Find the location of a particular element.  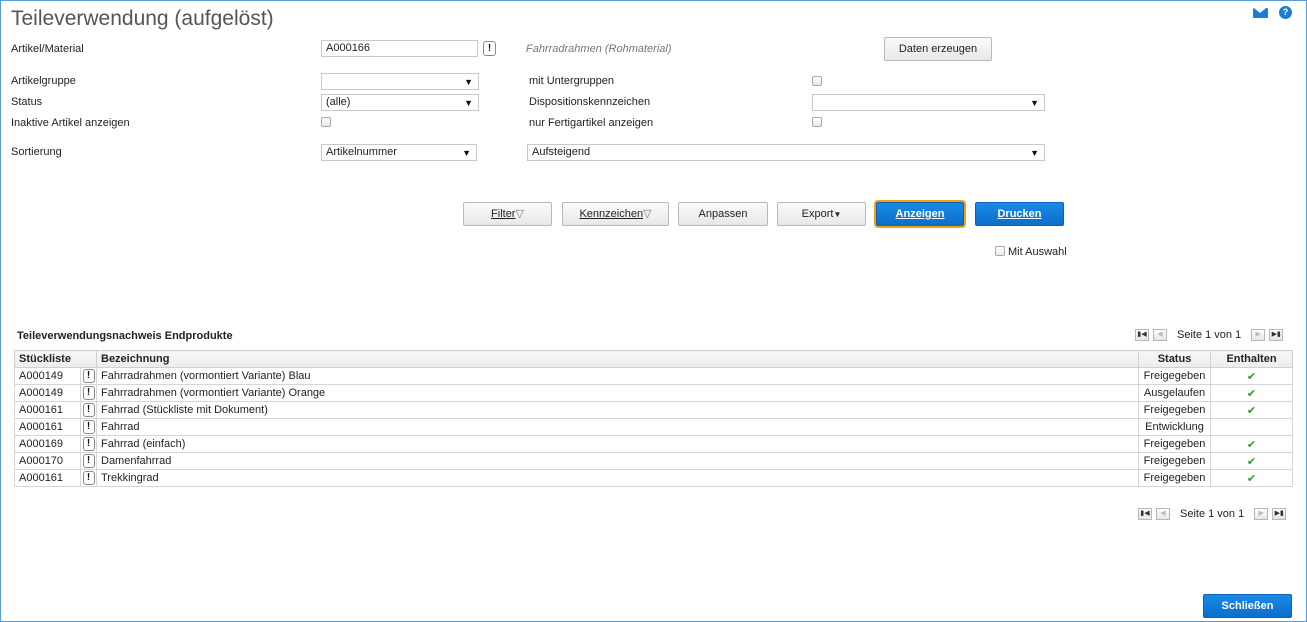

schliessen-button: Schließen is located at coordinates (1247, 606).